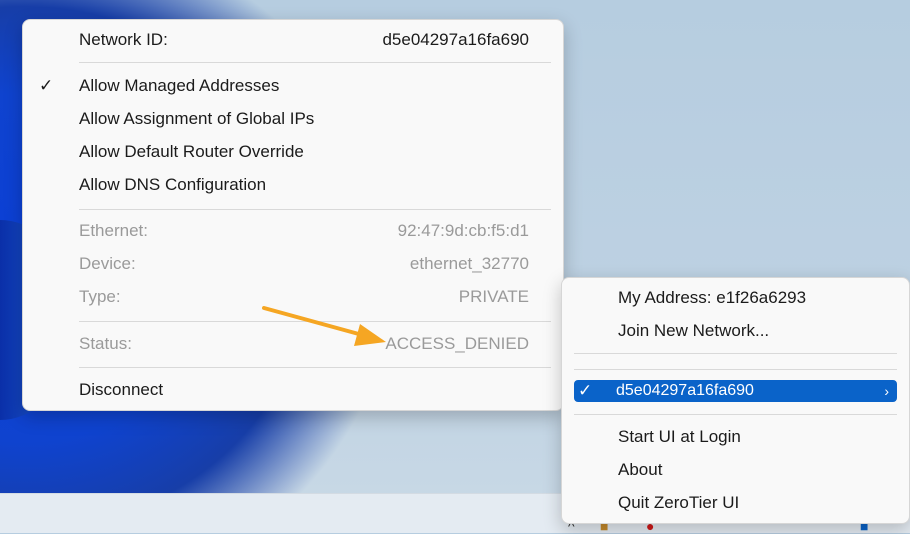 Image resolution: width=910 pixels, height=534 pixels. I want to click on allow-global-label: Allow Assignment of Global IPs, so click(197, 118).